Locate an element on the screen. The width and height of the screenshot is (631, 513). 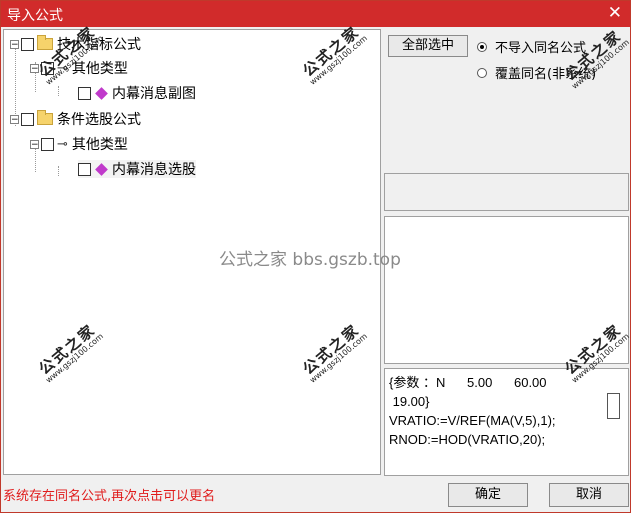
ok-button: 确定 is located at coordinates (488, 495).